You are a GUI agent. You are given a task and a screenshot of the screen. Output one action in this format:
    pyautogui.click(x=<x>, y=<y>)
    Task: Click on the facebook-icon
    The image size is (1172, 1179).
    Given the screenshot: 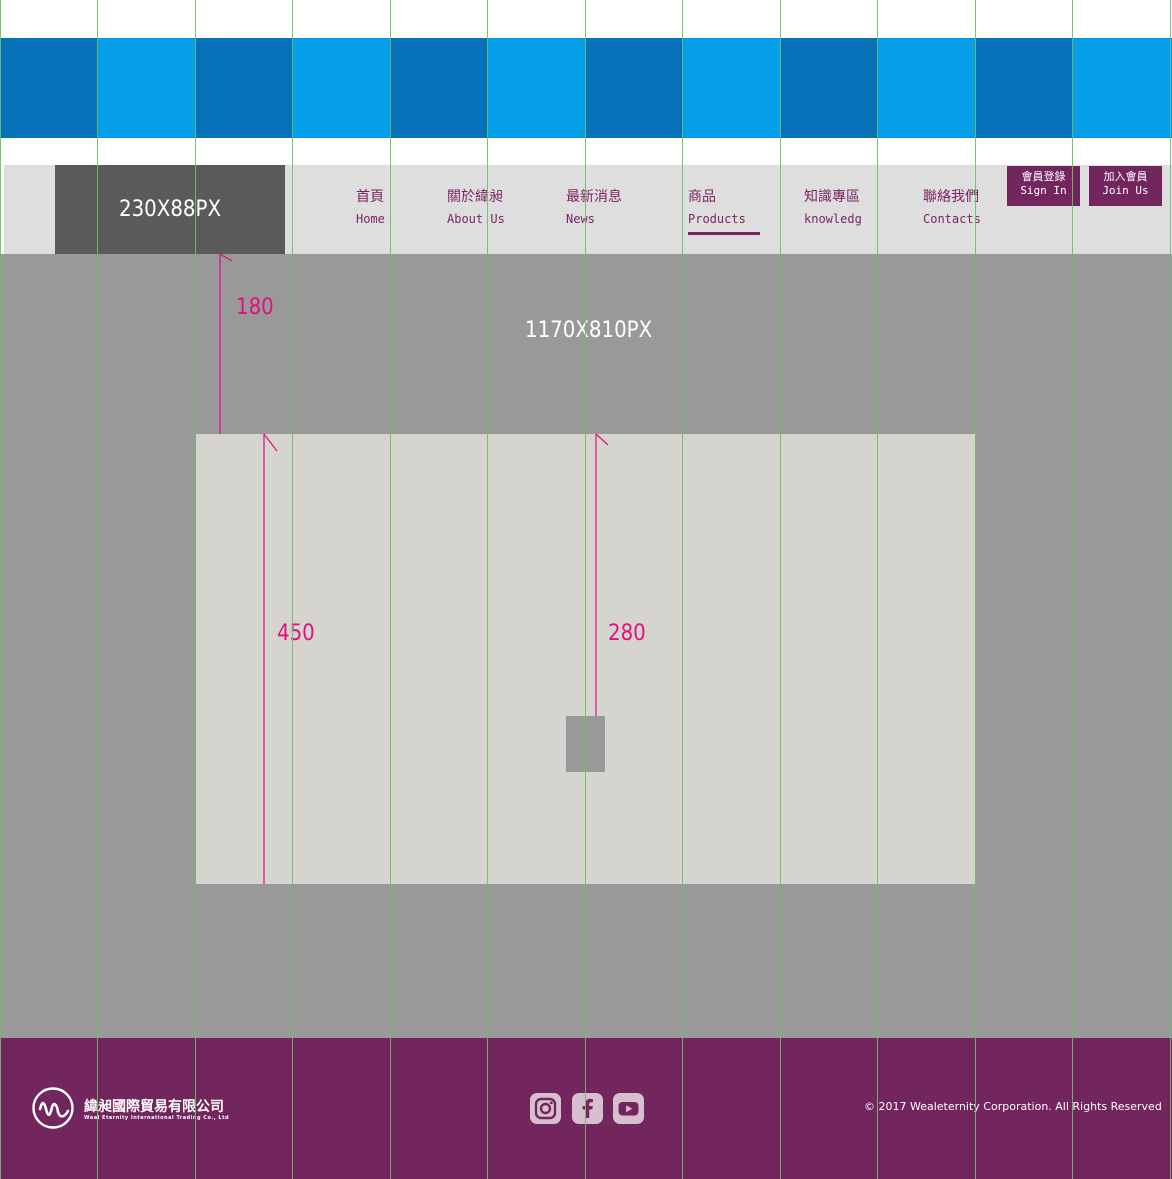 What is the action you would take?
    pyautogui.click(x=587, y=1108)
    